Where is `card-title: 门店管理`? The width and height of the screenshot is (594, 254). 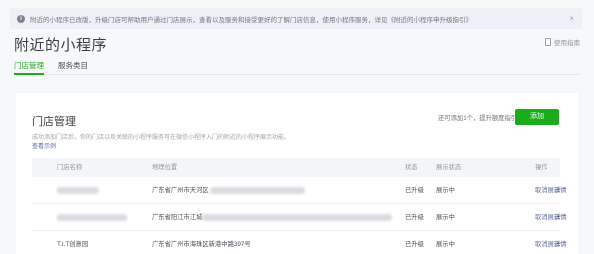
card-title: 门店管理 is located at coordinates (54, 122).